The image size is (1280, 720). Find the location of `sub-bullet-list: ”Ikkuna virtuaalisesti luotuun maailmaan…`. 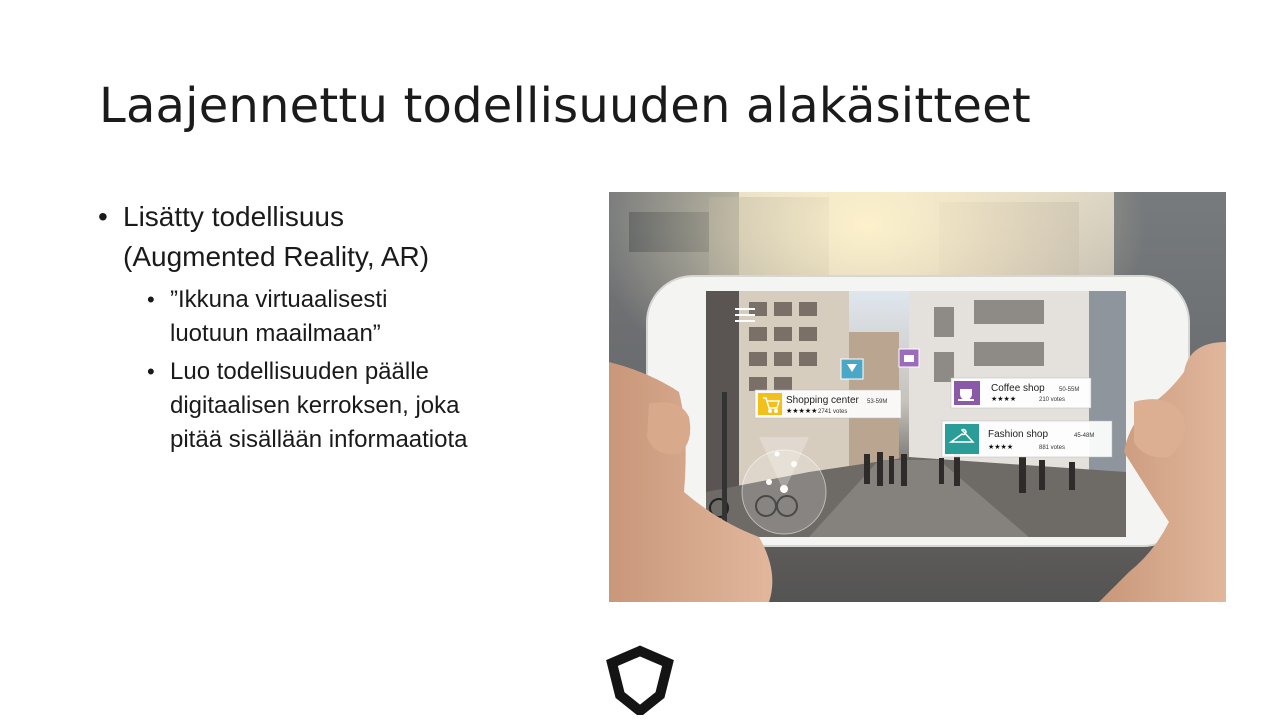

sub-bullet-list: ”Ikkuna virtuaalisesti luotuun maailmaan… is located at coordinates (345, 370).